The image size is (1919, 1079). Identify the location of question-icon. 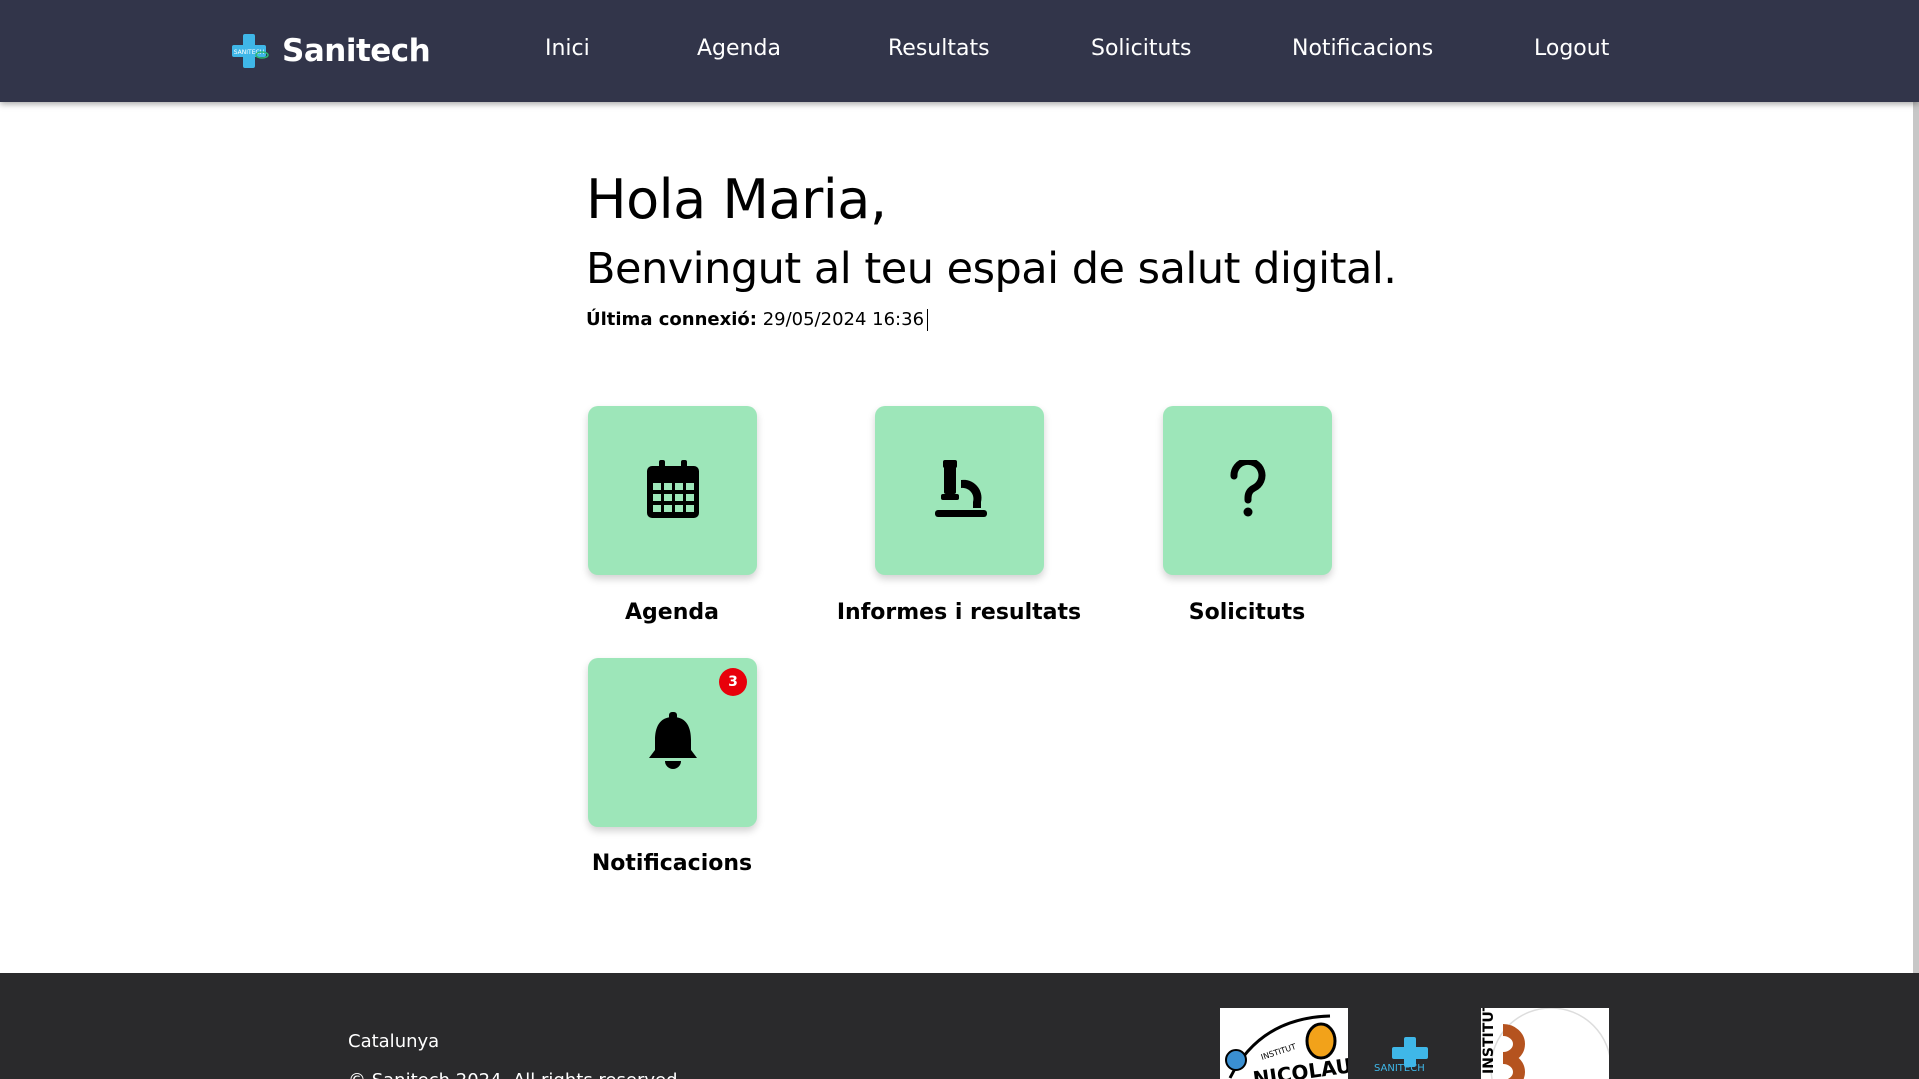
(1248, 489).